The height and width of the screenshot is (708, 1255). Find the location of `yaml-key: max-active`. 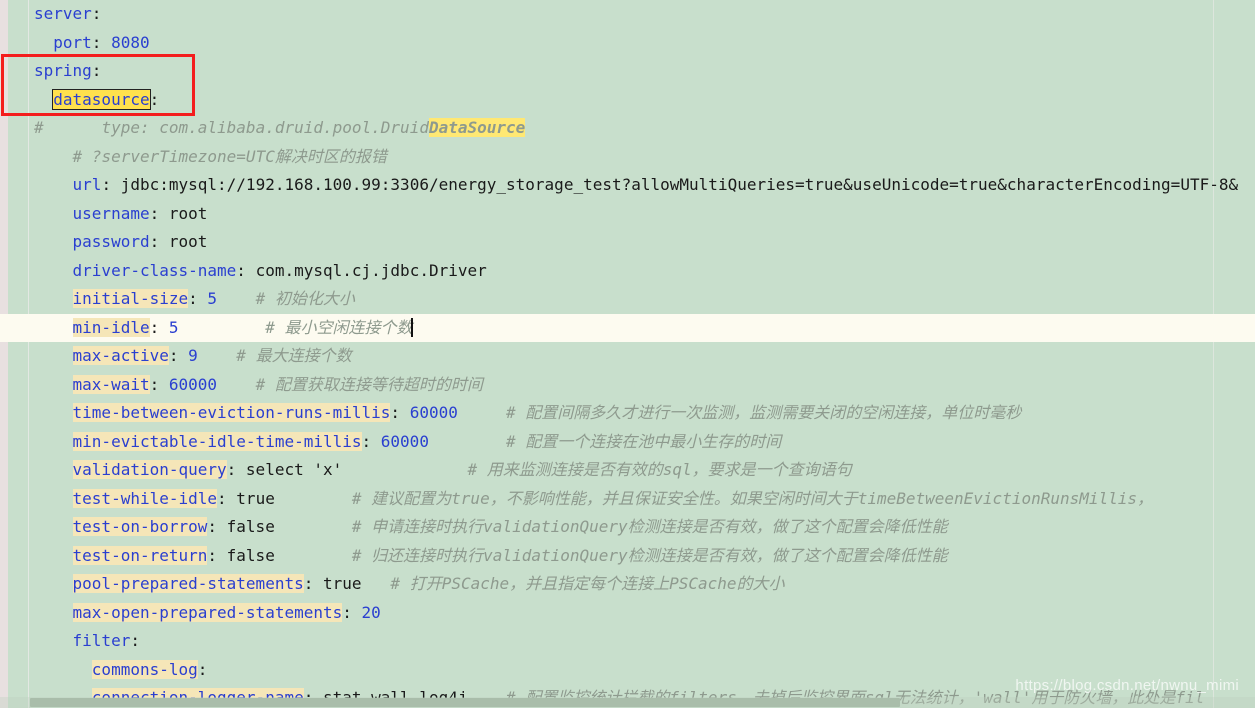

yaml-key: max-active is located at coordinates (120, 355).